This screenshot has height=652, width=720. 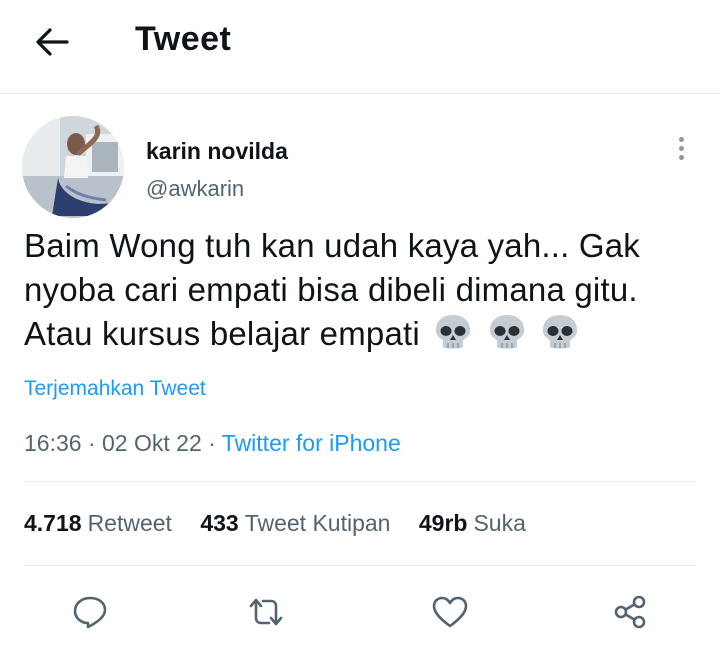 I want to click on back-button, so click(x=52, y=42).